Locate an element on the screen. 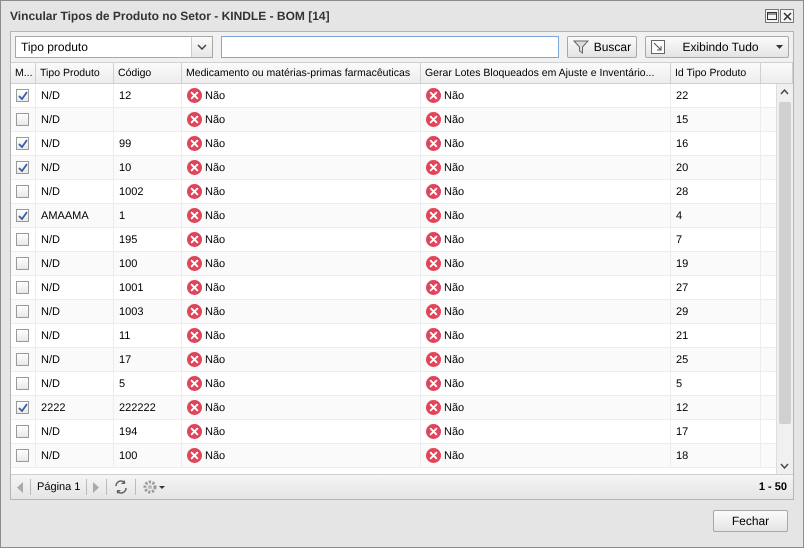 The height and width of the screenshot is (548, 804). maximize-button is located at coordinates (772, 16).